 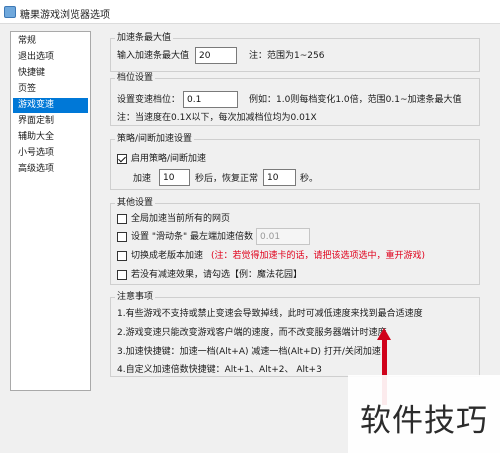 I want to click on strategy-speed-prefix: 加速, so click(x=142, y=179).